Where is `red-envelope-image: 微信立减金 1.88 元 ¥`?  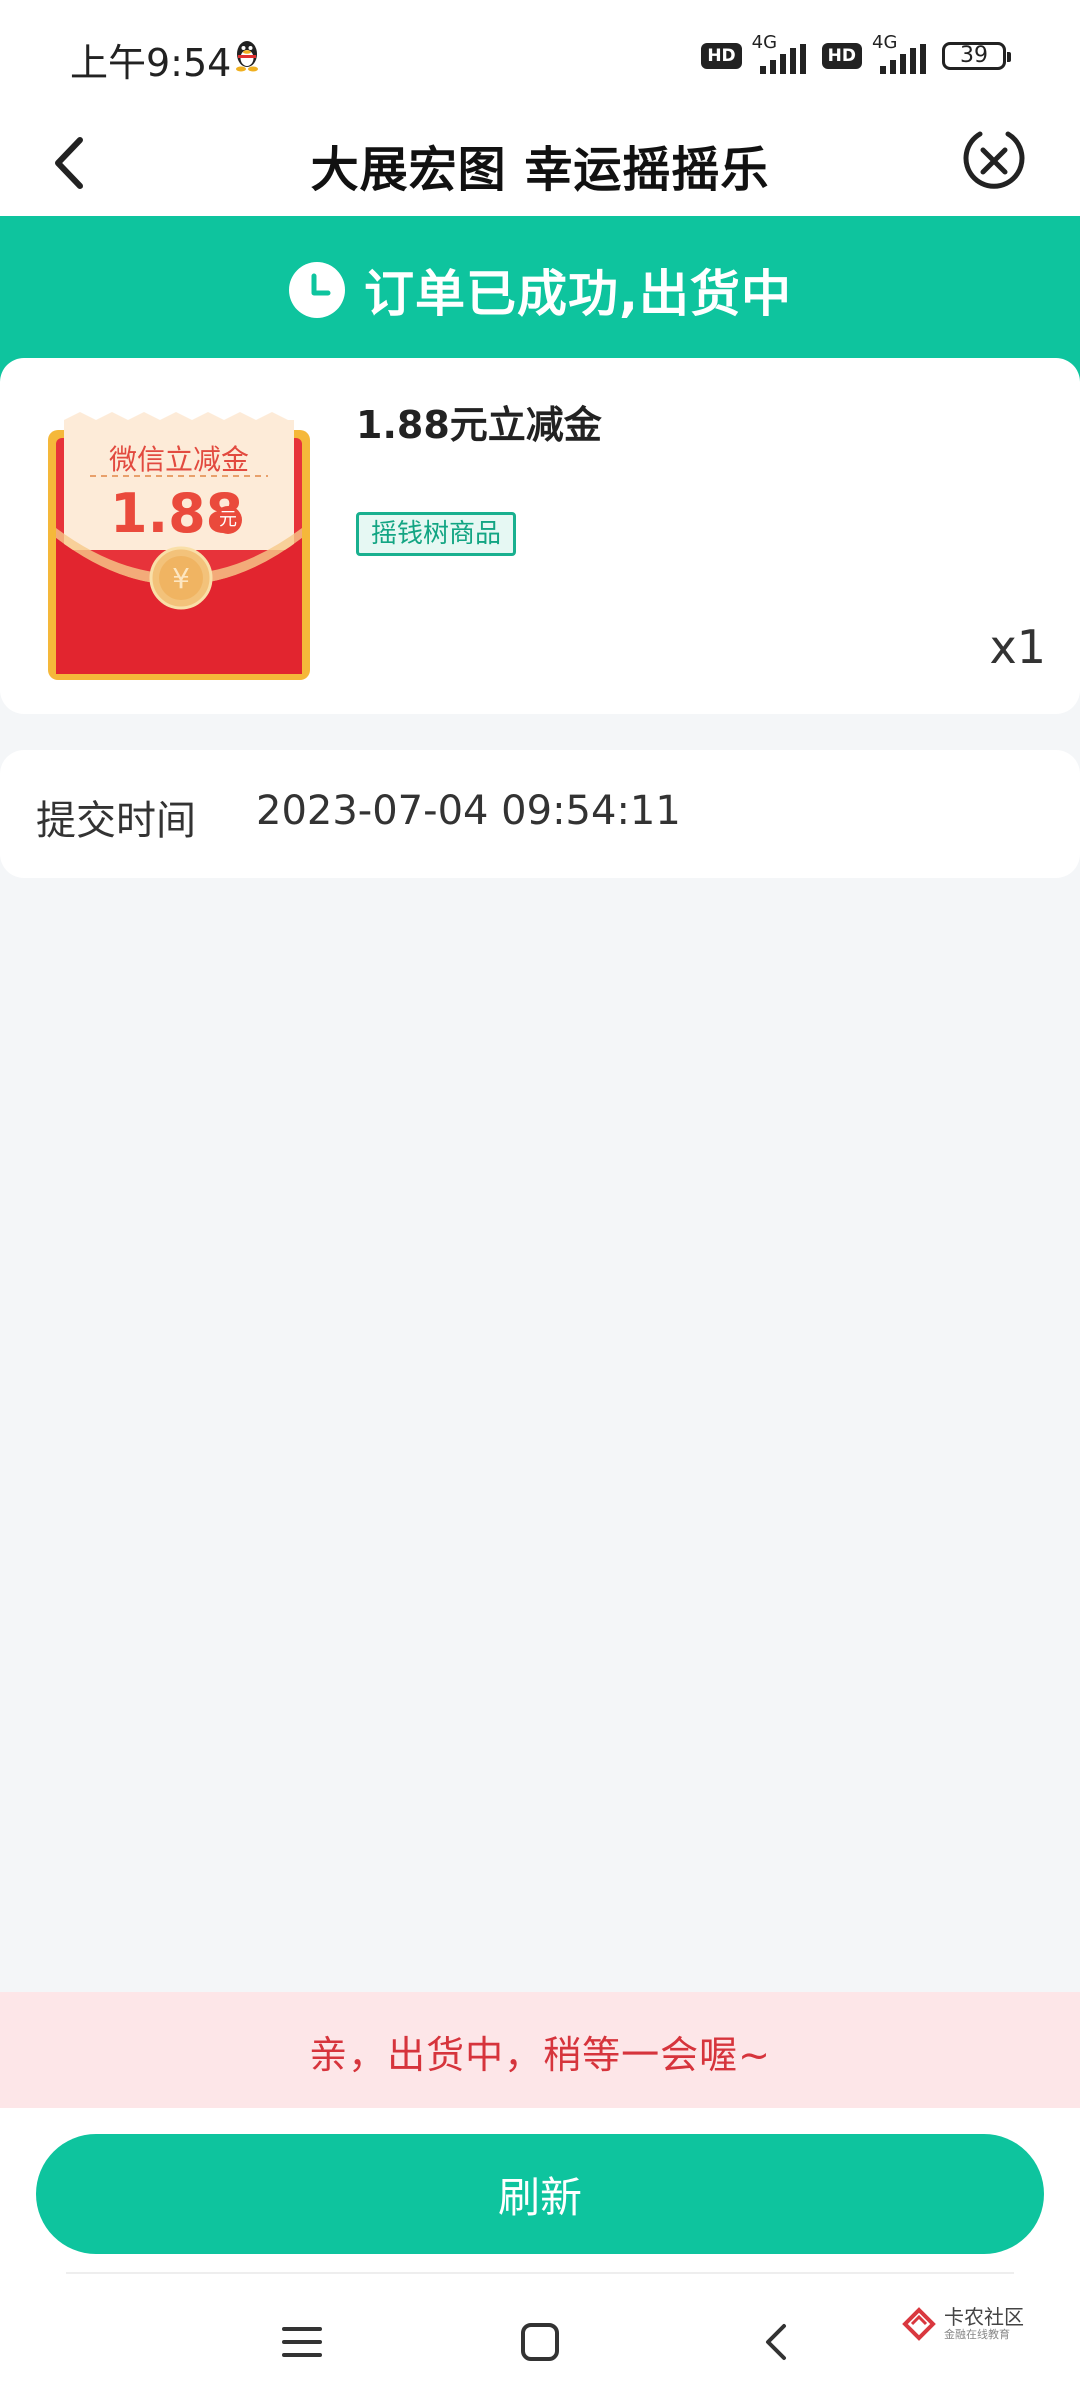
red-envelope-image: 微信立减金 1.88 元 ¥ is located at coordinates (179, 546).